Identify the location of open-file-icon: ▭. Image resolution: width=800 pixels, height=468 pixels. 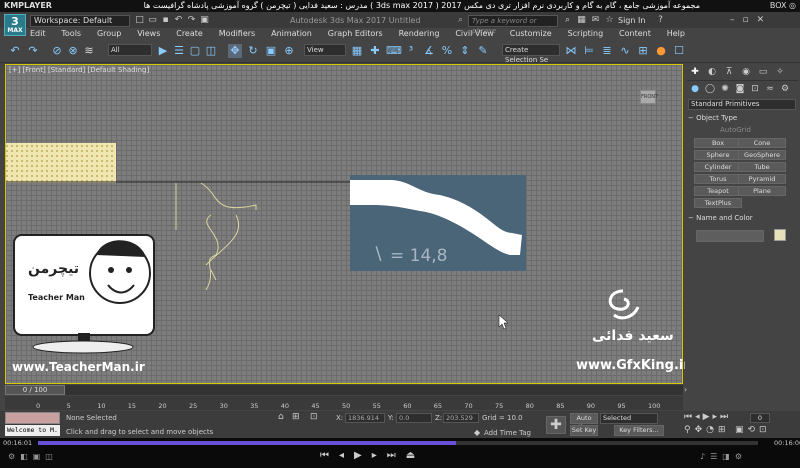
(152, 20).